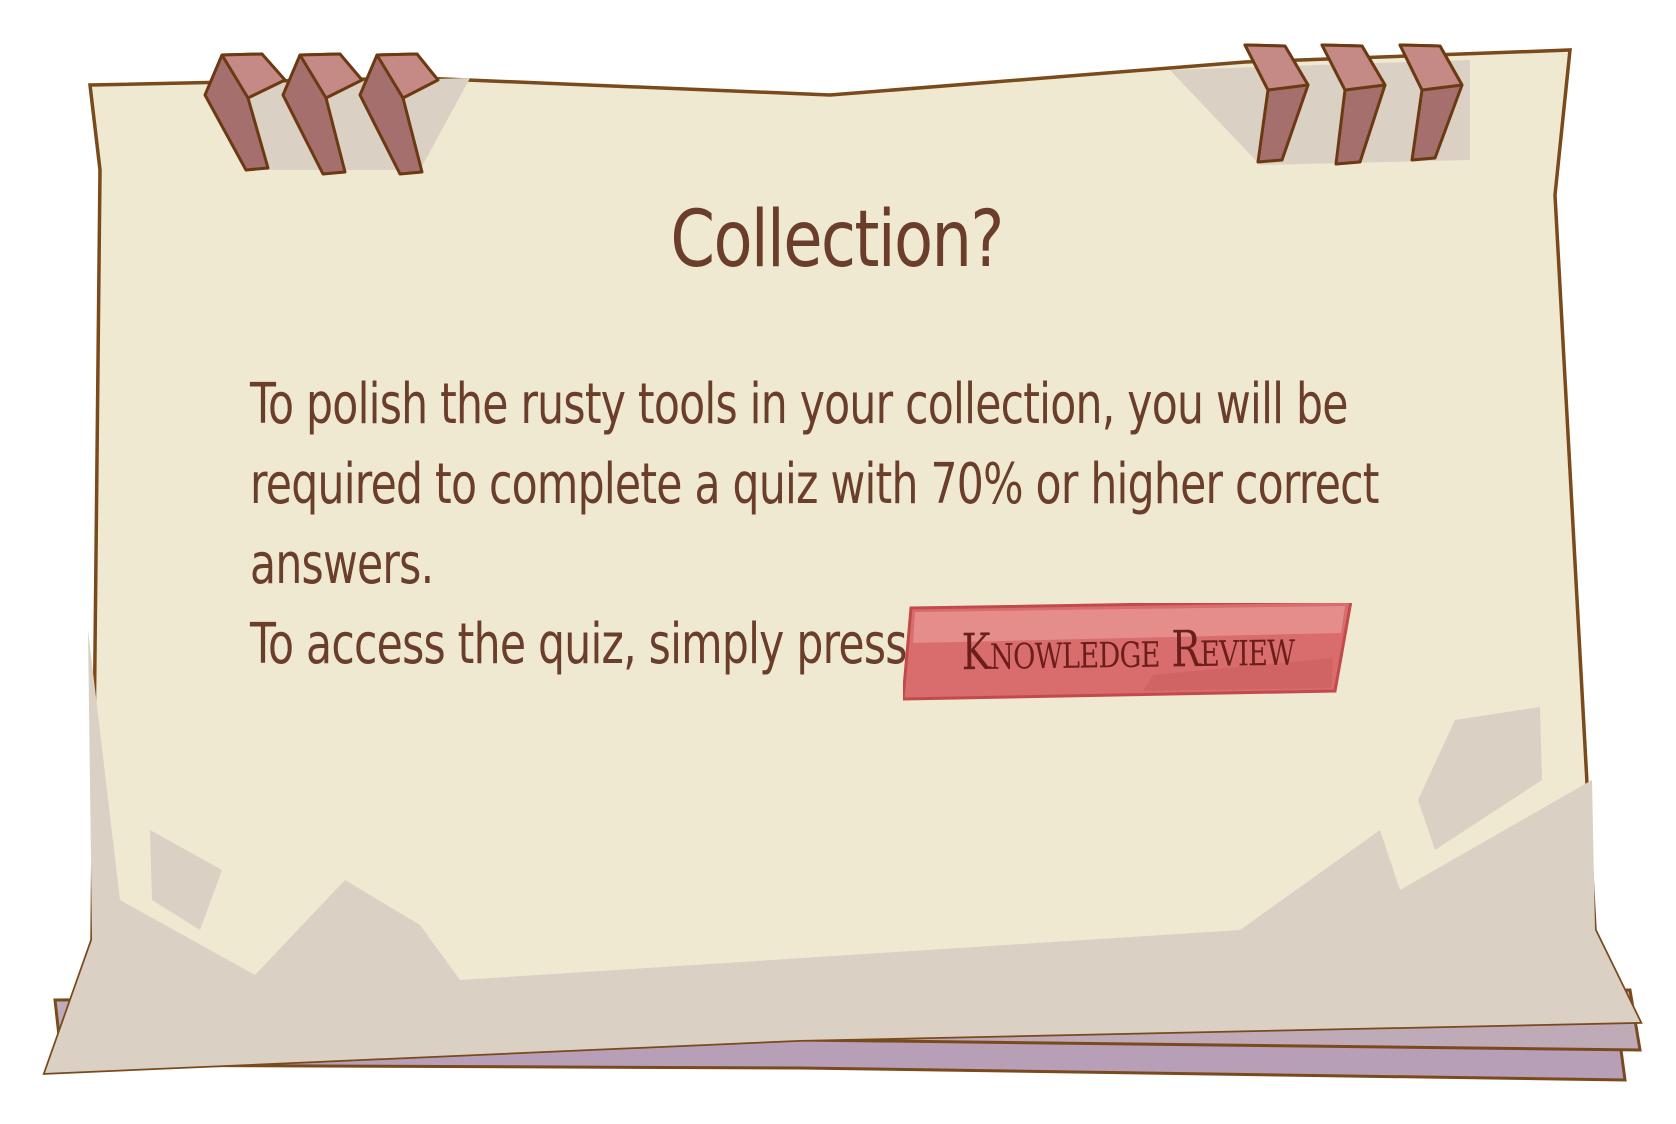  Describe the element at coordinates (321, 114) in the screenshot. I see `binder-tabs-left` at that location.